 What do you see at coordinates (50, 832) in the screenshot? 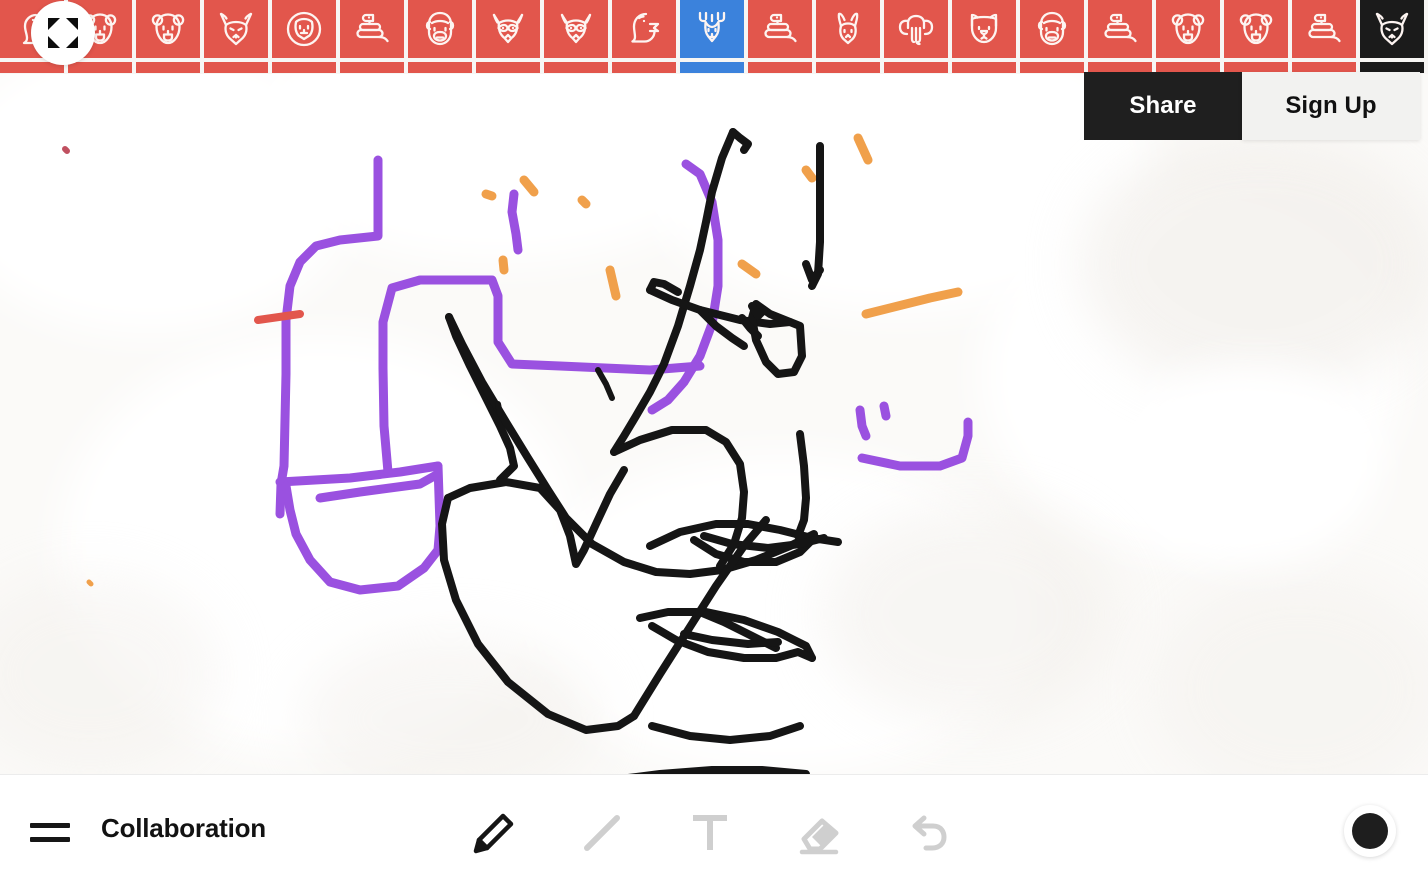
I see `hamburger-menu-icon` at bounding box center [50, 832].